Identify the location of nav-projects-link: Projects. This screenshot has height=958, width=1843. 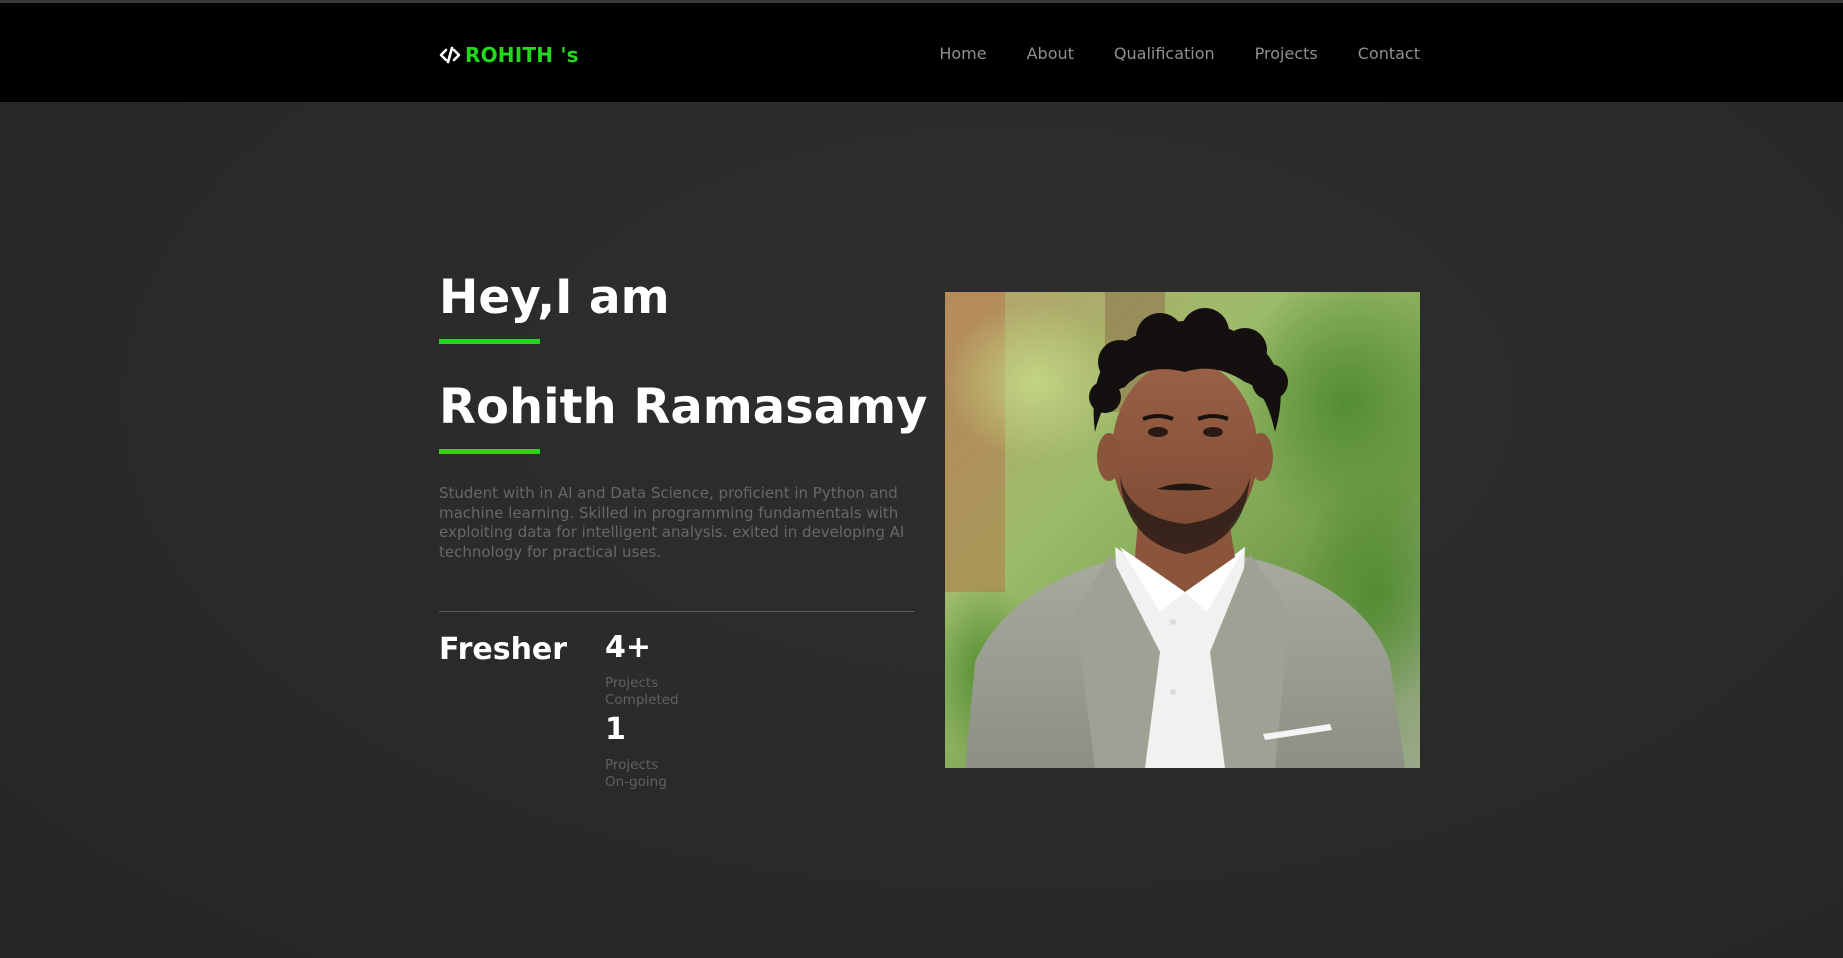
(1286, 53).